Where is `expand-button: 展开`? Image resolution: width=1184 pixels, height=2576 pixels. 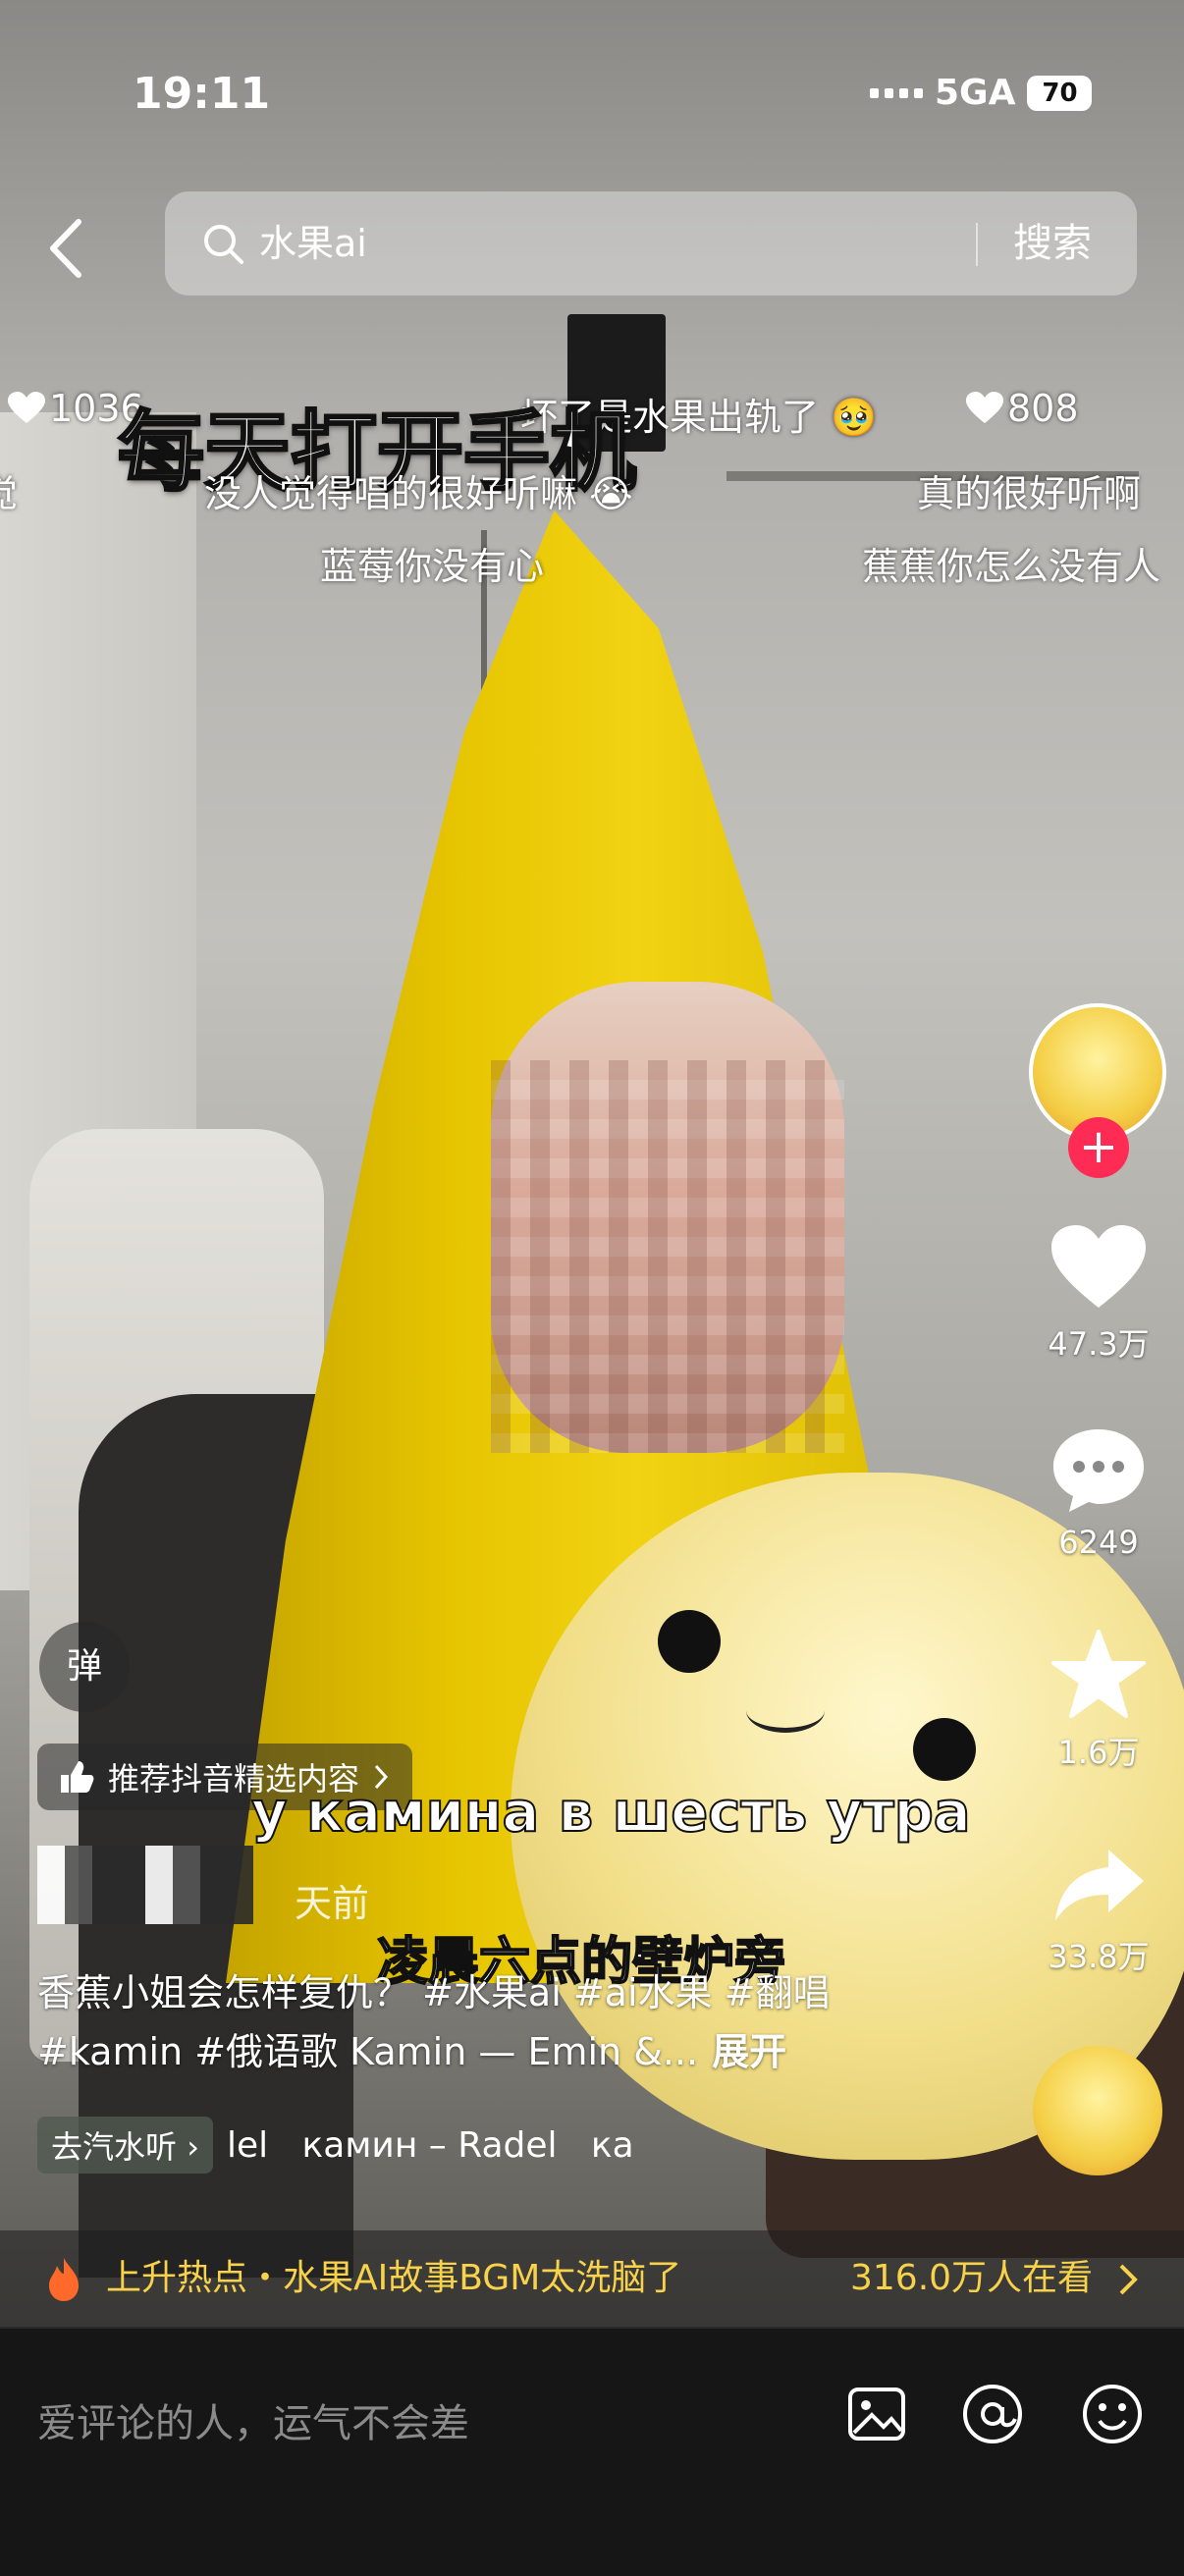 expand-button: 展开 is located at coordinates (749, 2051).